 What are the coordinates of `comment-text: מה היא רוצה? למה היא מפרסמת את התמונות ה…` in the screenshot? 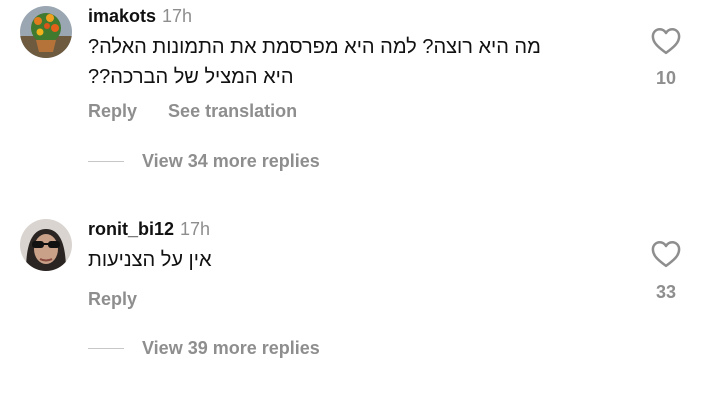 It's located at (358, 62).